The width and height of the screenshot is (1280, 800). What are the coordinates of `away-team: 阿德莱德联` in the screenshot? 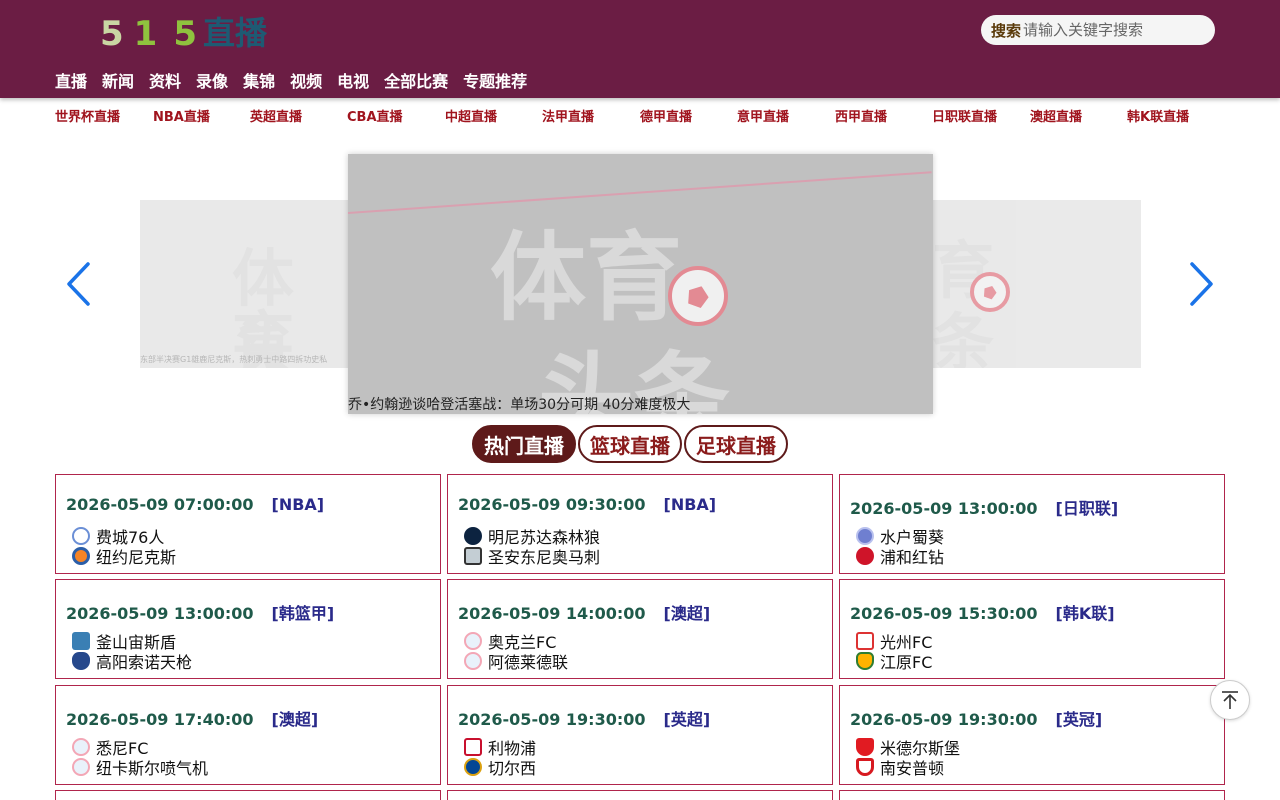 It's located at (516, 661).